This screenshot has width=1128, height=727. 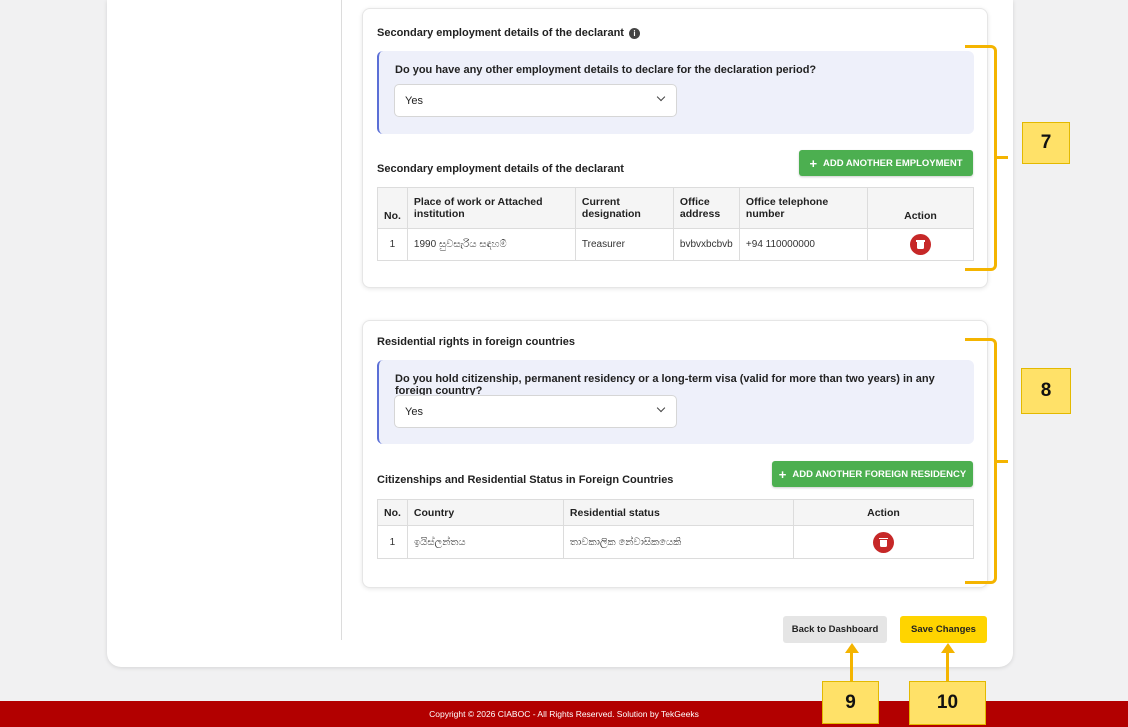 What do you see at coordinates (947, 703) in the screenshot?
I see `annotation-callout-10: 10` at bounding box center [947, 703].